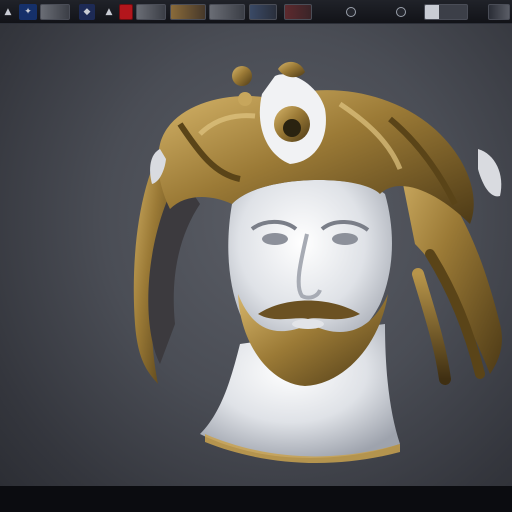 This screenshot has width=512, height=512. I want to click on record-icon, so click(351, 12).